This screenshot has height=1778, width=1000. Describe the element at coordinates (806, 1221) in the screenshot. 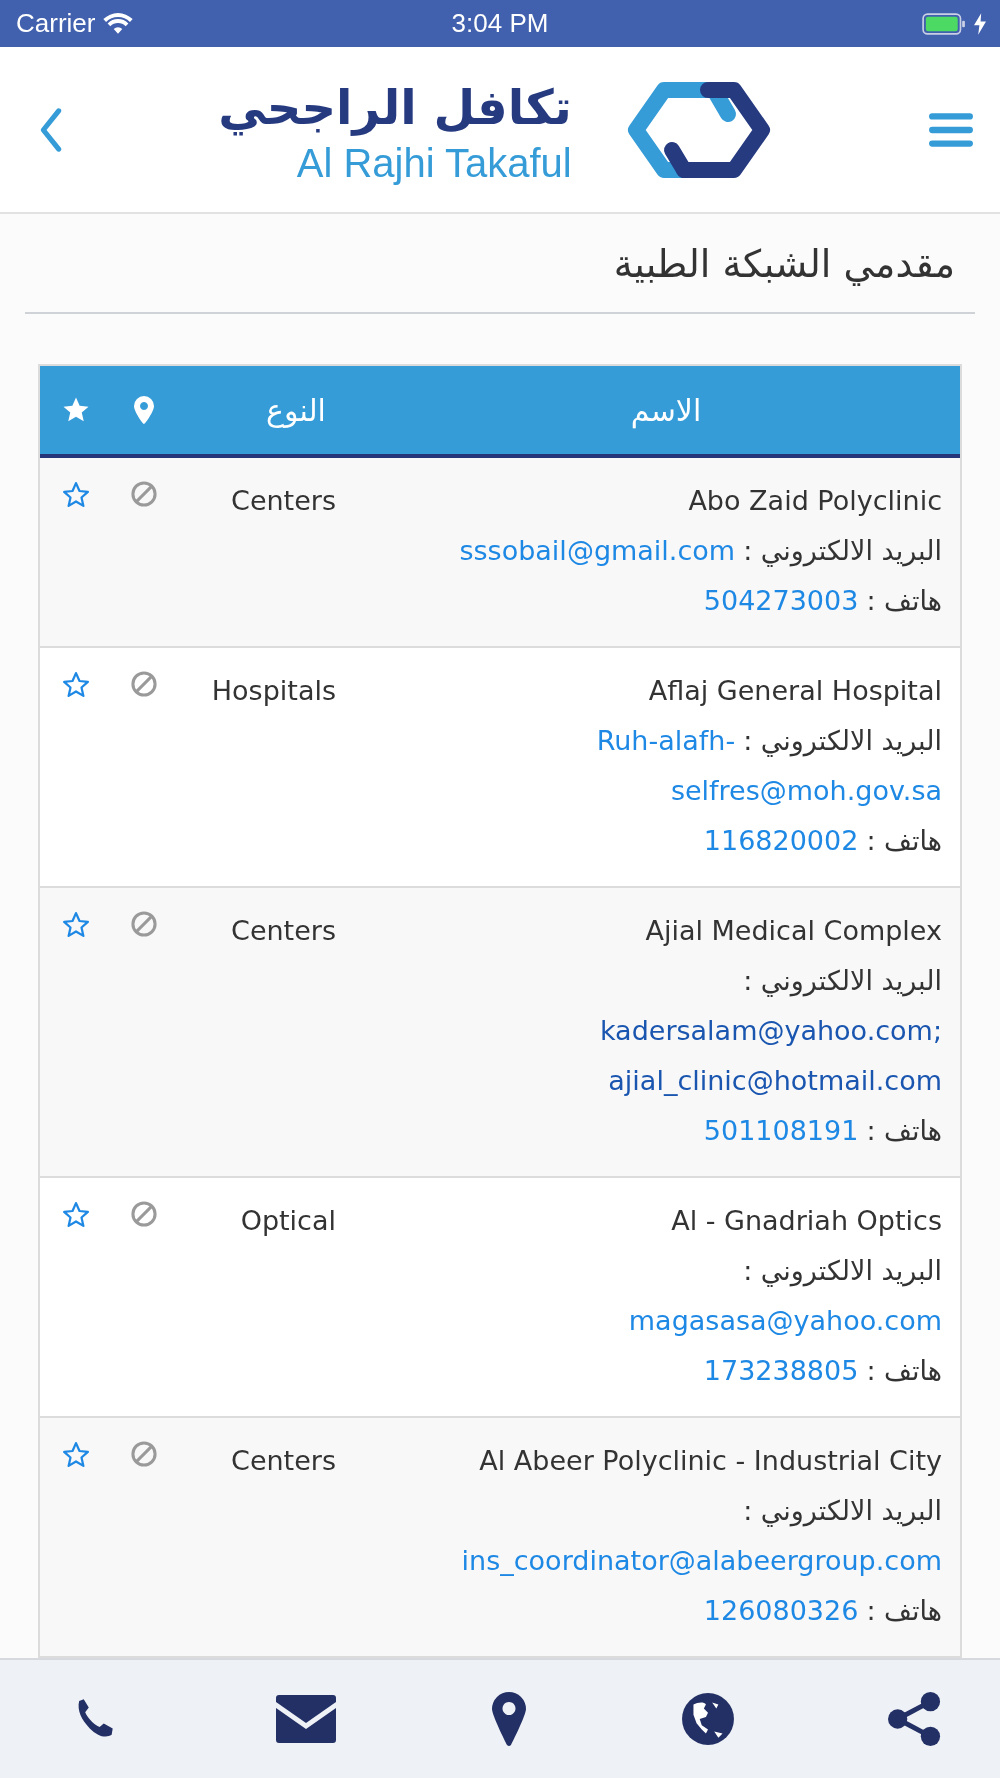

I see `provider-name: Al - Gnadriah Optics` at that location.